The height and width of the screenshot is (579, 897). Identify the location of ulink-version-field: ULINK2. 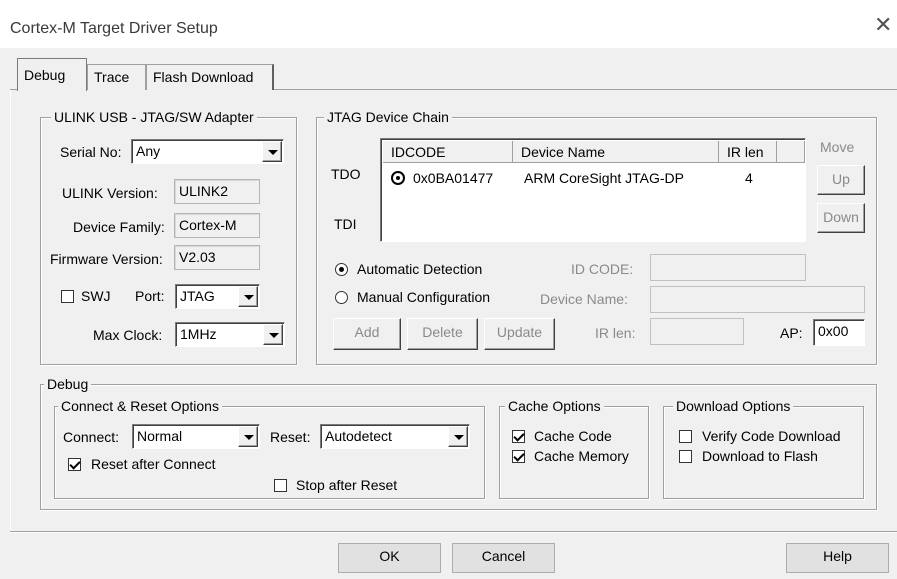
(217, 191).